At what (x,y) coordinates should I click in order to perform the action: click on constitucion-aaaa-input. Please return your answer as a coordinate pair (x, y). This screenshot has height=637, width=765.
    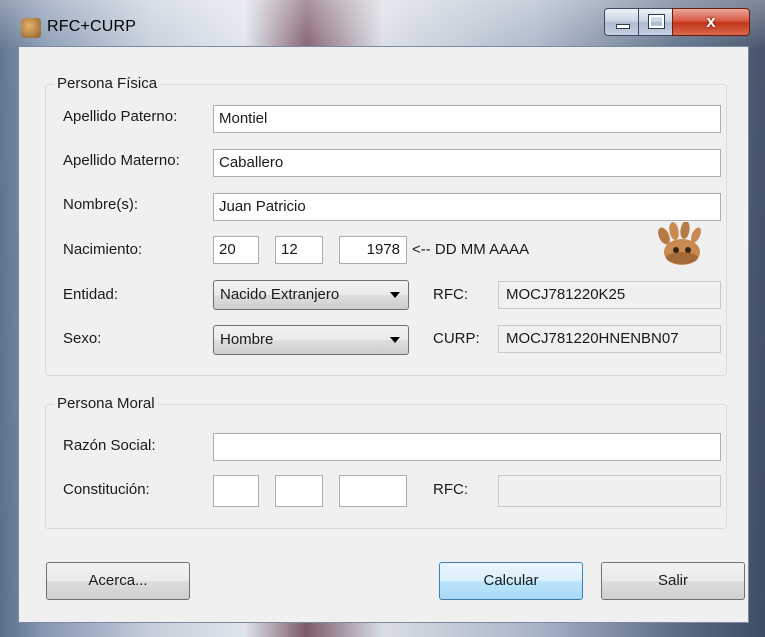
    Looking at the image, I should click on (373, 491).